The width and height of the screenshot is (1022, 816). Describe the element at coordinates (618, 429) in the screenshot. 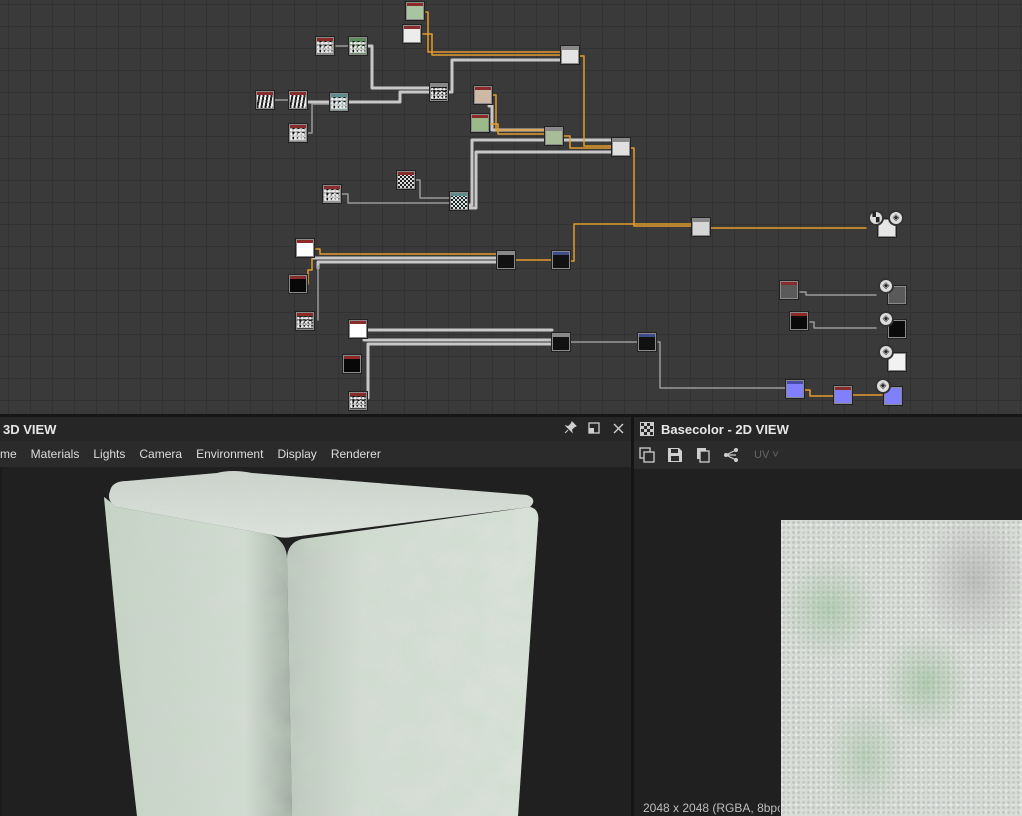

I see `close-icon` at that location.